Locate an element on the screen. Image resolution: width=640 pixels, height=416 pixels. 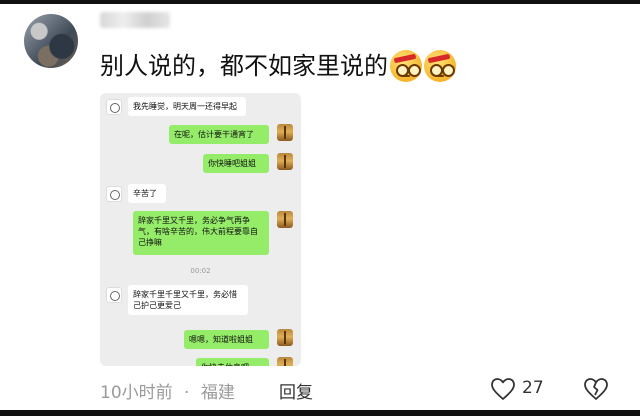
comment-meta: 10小时前 · 福建 is located at coordinates (167, 390).